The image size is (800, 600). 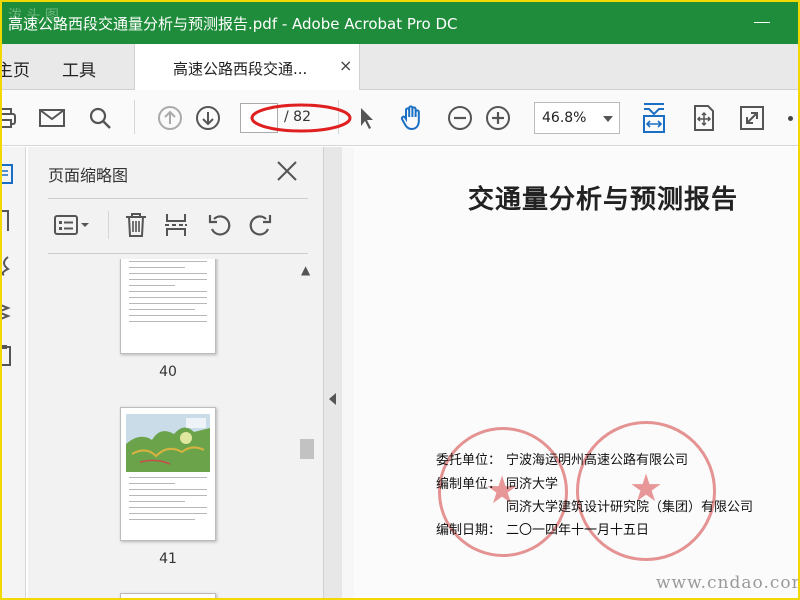 I want to click on fullscreen-icon, so click(x=752, y=118).